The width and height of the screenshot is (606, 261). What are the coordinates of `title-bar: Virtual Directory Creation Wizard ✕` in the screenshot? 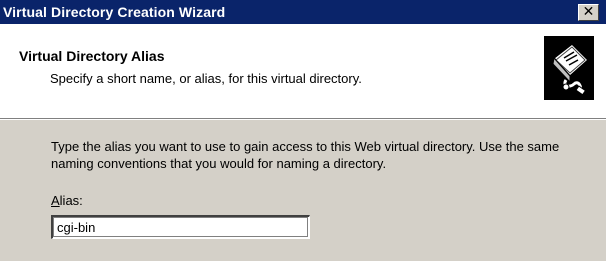 It's located at (303, 12).